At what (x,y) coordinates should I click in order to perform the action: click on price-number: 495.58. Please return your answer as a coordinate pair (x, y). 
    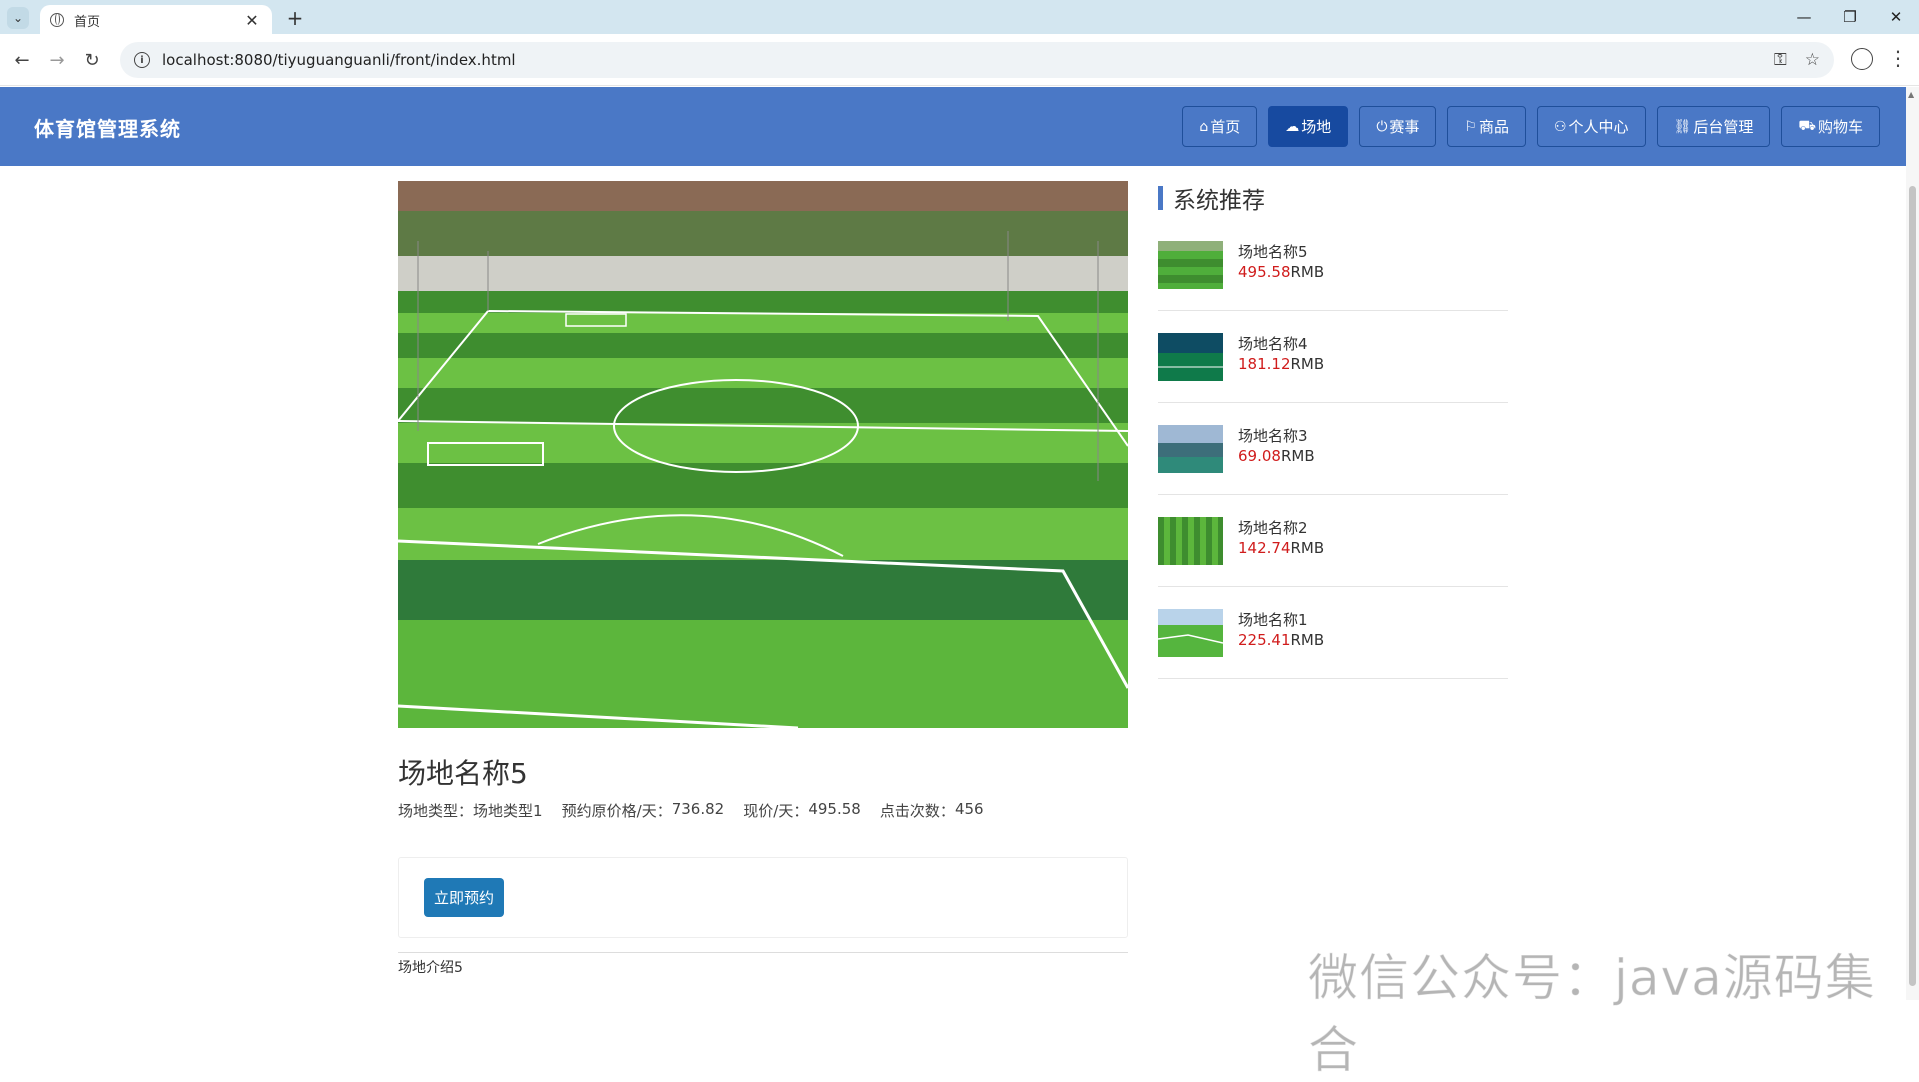
    Looking at the image, I should click on (1264, 272).